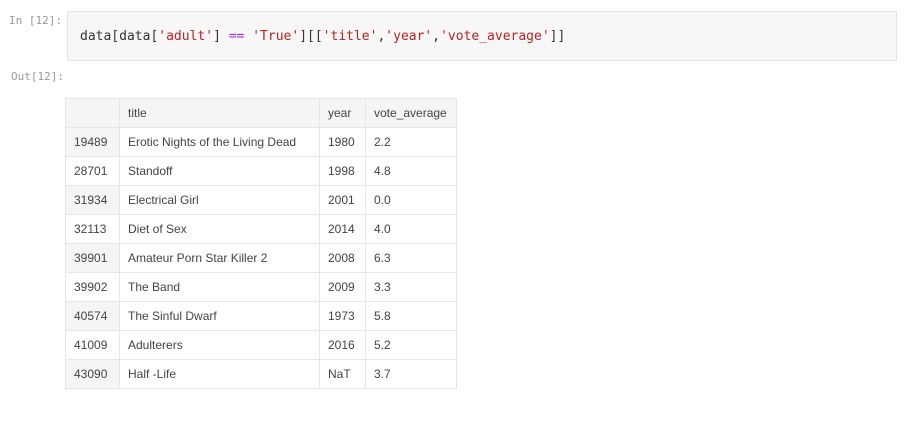  I want to click on cell-title: The Sinful Dwarf, so click(219, 316).